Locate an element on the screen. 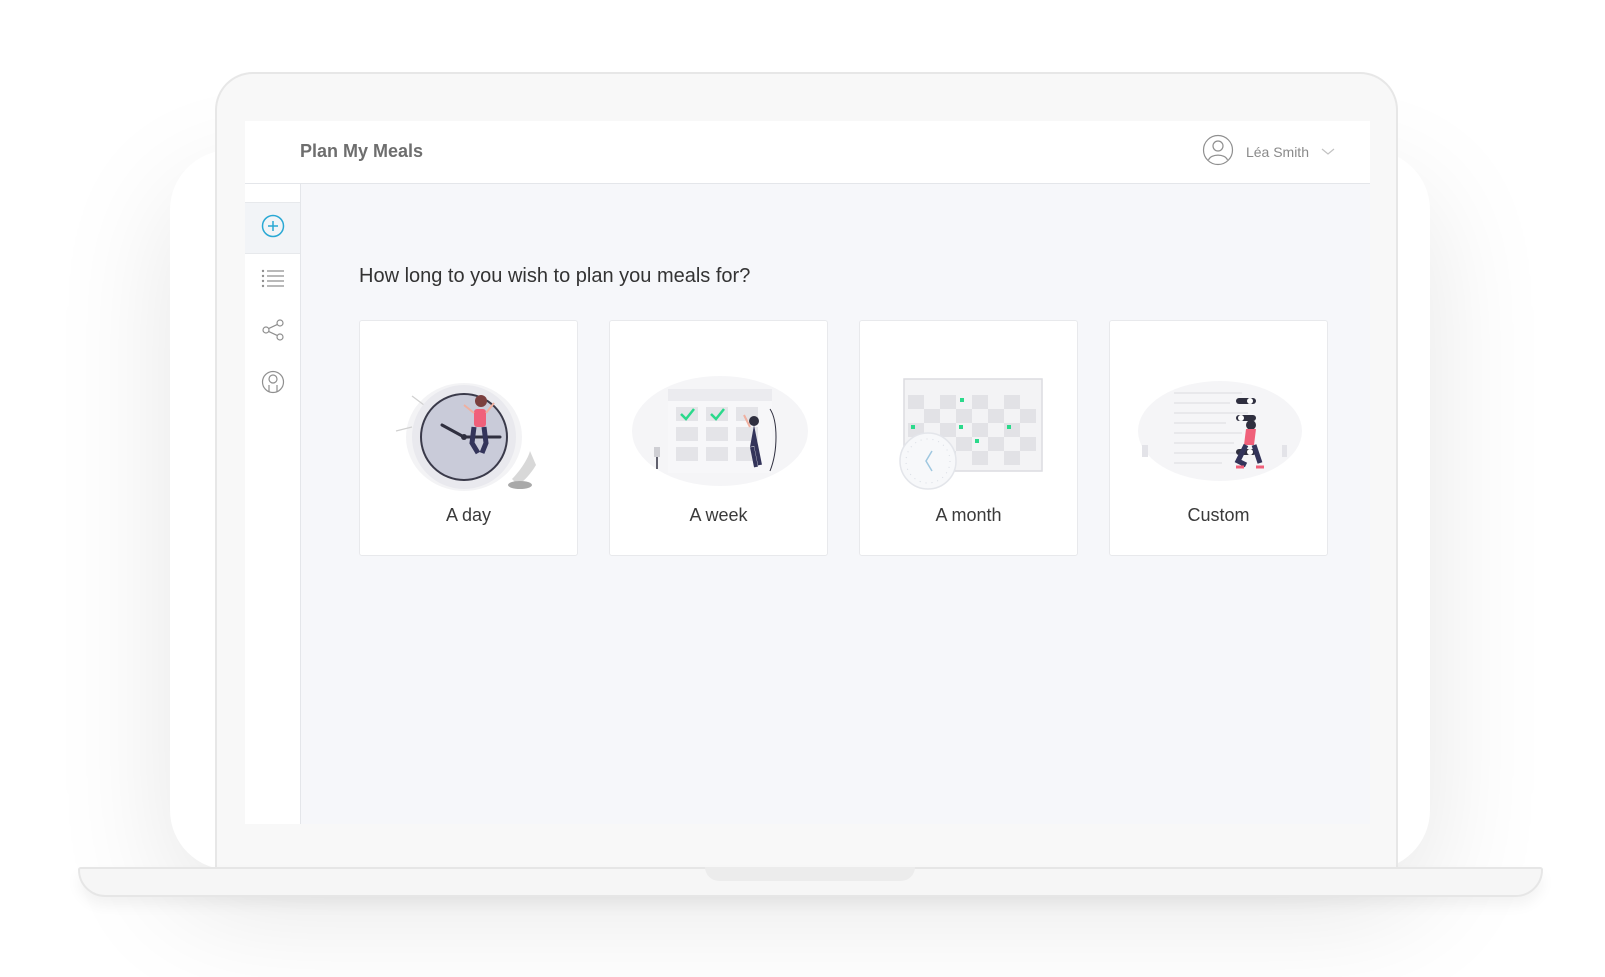 This screenshot has width=1605, height=977. sidebar-item-share is located at coordinates (272, 332).